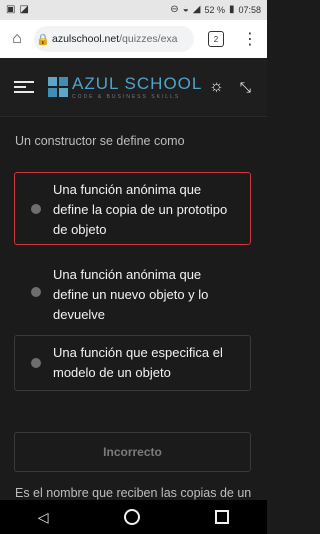 The height and width of the screenshot is (534, 320). I want to click on hamburger-icon, so click(24, 87).